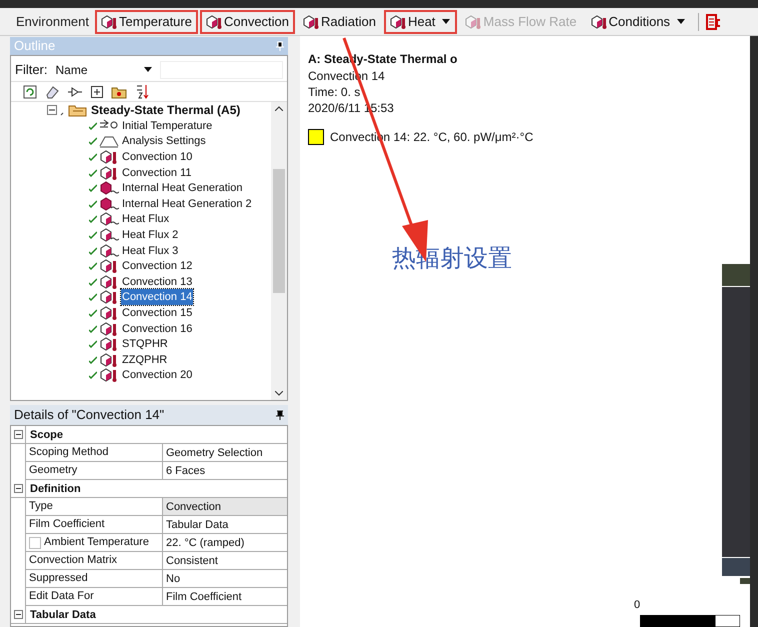 The height and width of the screenshot is (627, 758). Describe the element at coordinates (67, 524) in the screenshot. I see `property-label: Film Coefficient` at that location.